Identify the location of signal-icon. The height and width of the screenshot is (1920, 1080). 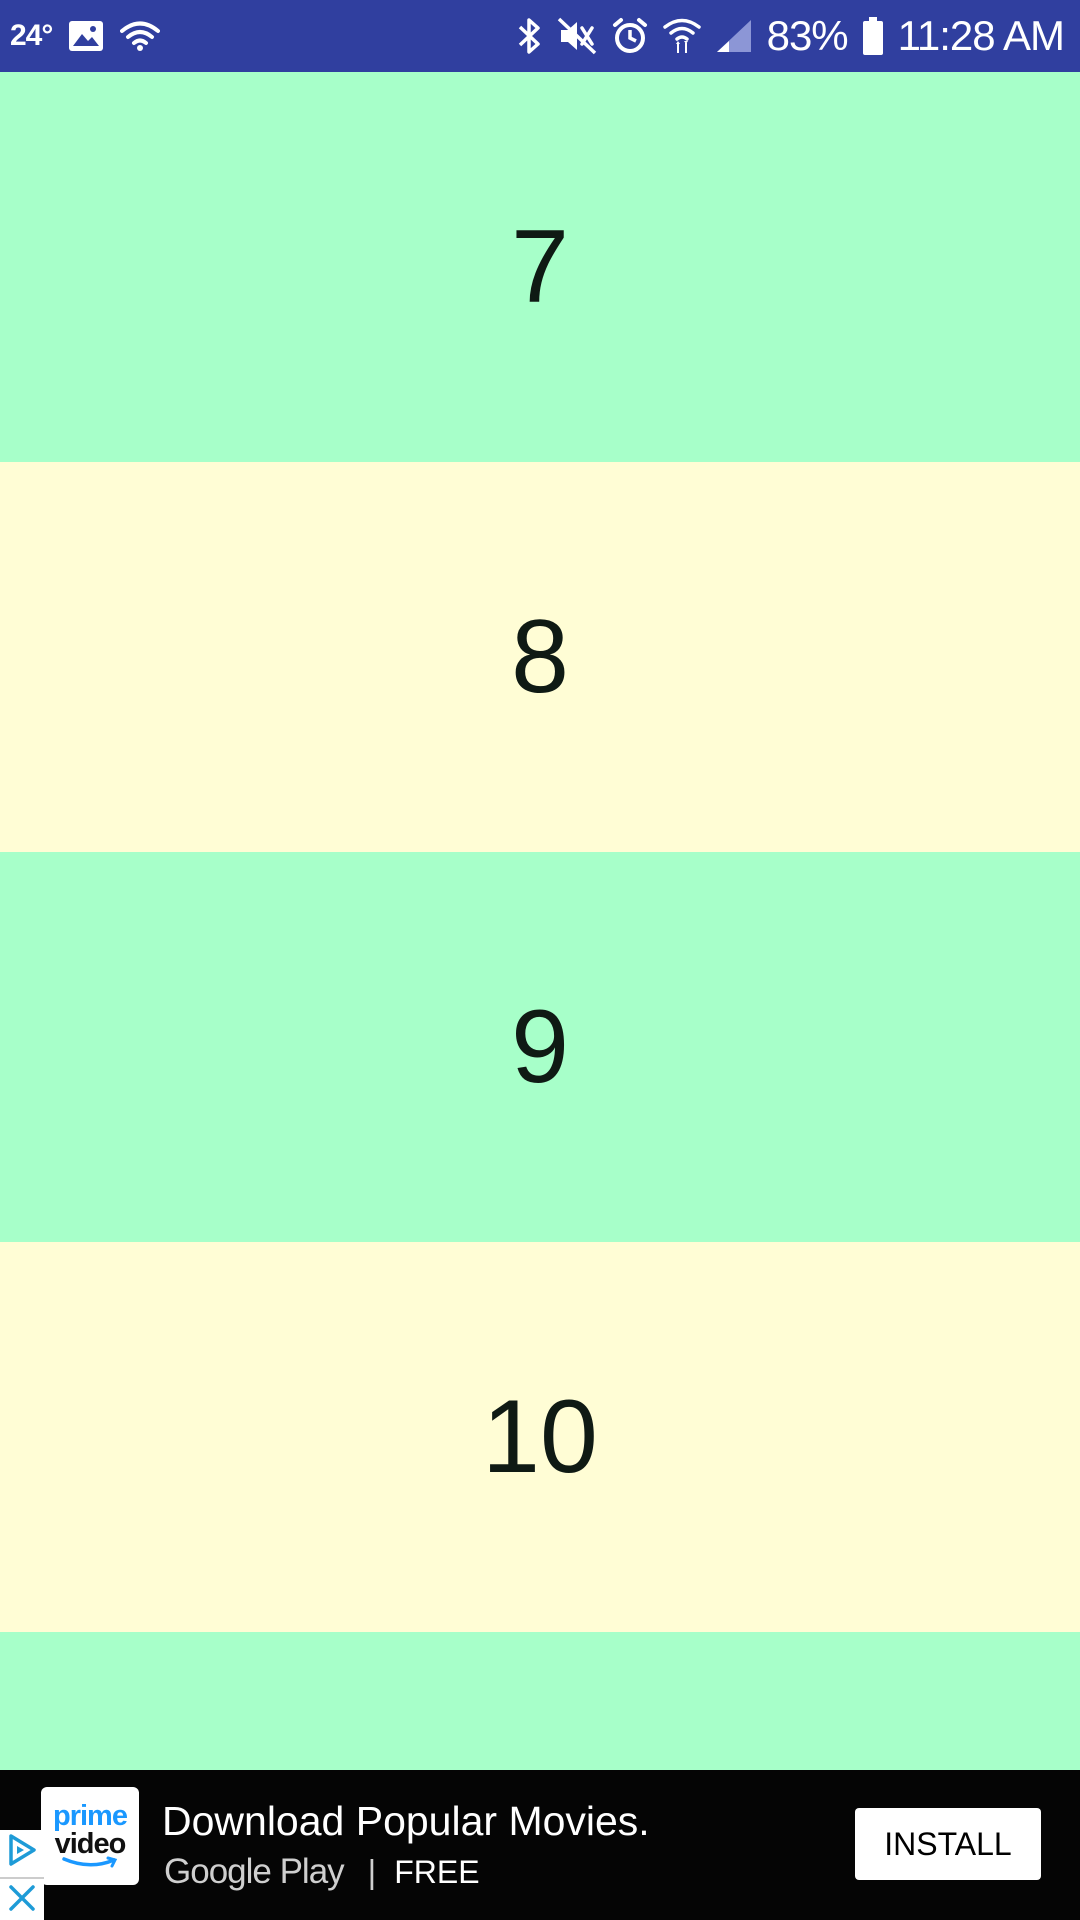
(734, 36).